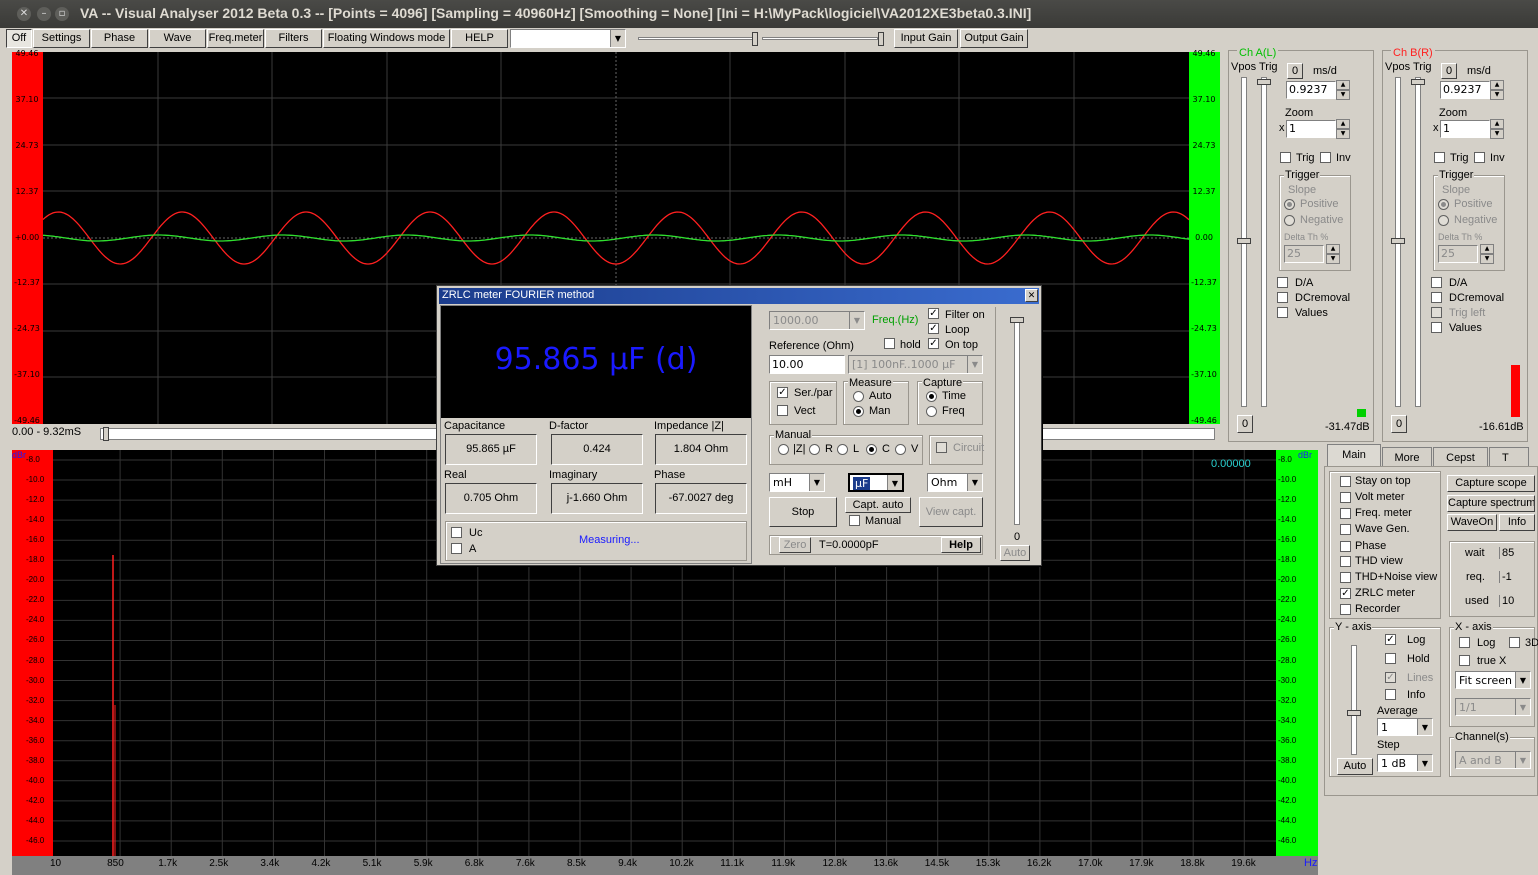 Image resolution: width=1538 pixels, height=875 pixels. Describe the element at coordinates (479, 38) in the screenshot. I see `help-button: HELP` at that location.